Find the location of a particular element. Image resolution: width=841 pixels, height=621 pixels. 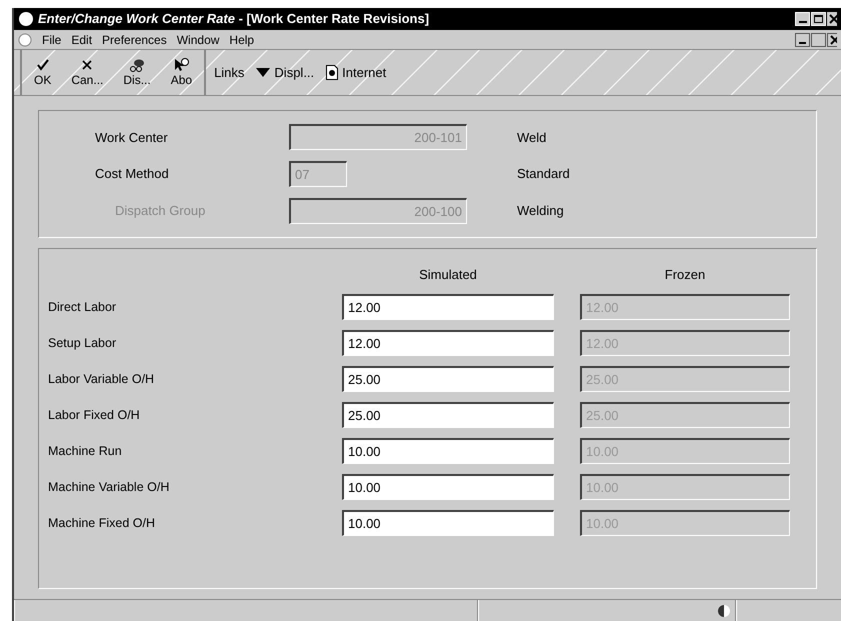

toolbar-button: Abo is located at coordinates (181, 72).